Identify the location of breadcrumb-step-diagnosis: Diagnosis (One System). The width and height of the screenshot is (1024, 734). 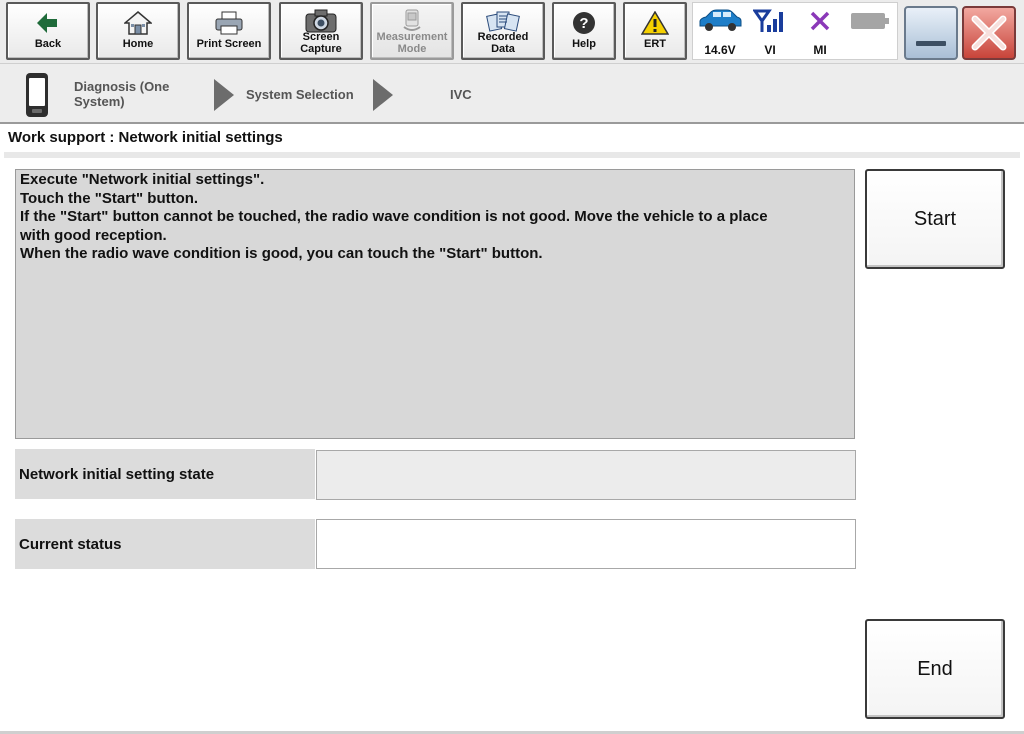
(121, 94).